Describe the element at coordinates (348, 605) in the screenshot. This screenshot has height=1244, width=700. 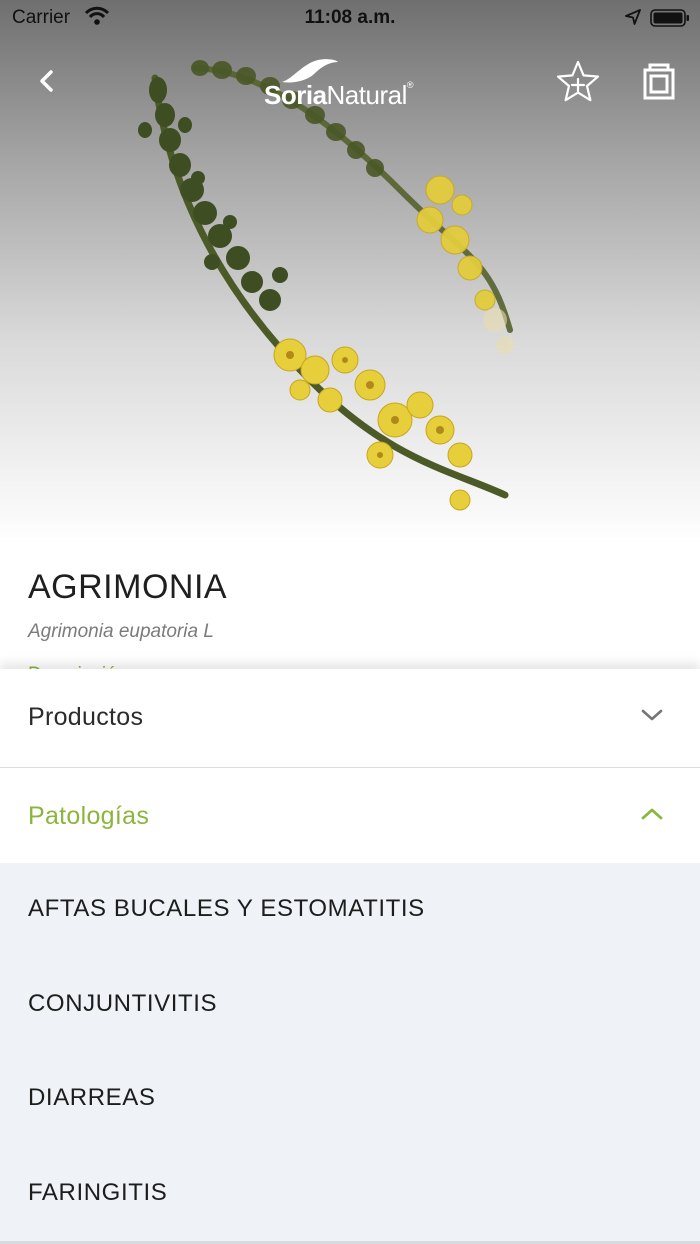
I see `plant-title-block: AGRIMONIA Agrimonia eupatoria L` at that location.